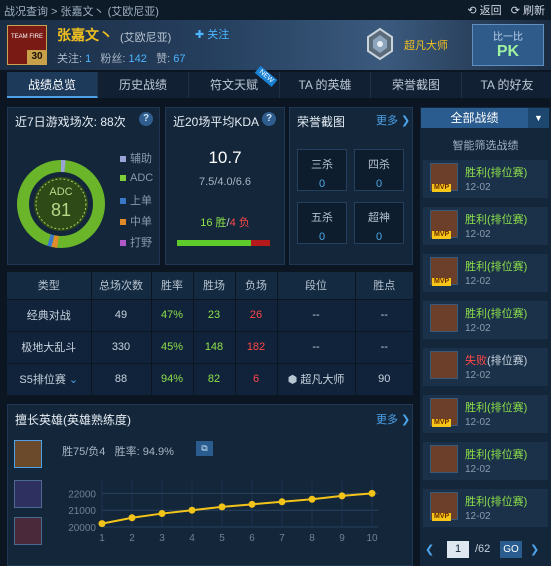  What do you see at coordinates (210, 314) in the screenshot?
I see `table-row: 经典对战 49 47% 23 26 -- --` at bounding box center [210, 314].